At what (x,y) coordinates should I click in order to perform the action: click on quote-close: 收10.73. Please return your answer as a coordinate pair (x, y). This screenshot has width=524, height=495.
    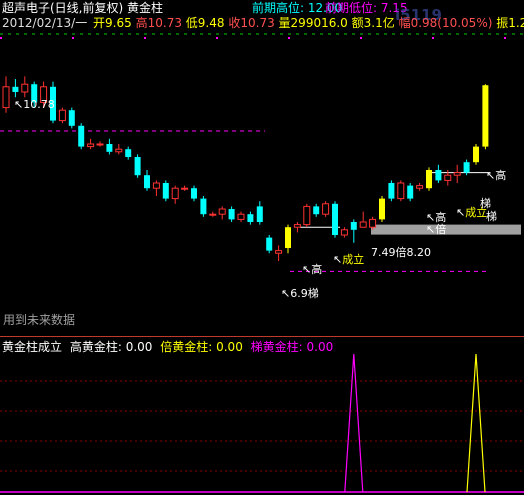
    Looking at the image, I should click on (251, 23).